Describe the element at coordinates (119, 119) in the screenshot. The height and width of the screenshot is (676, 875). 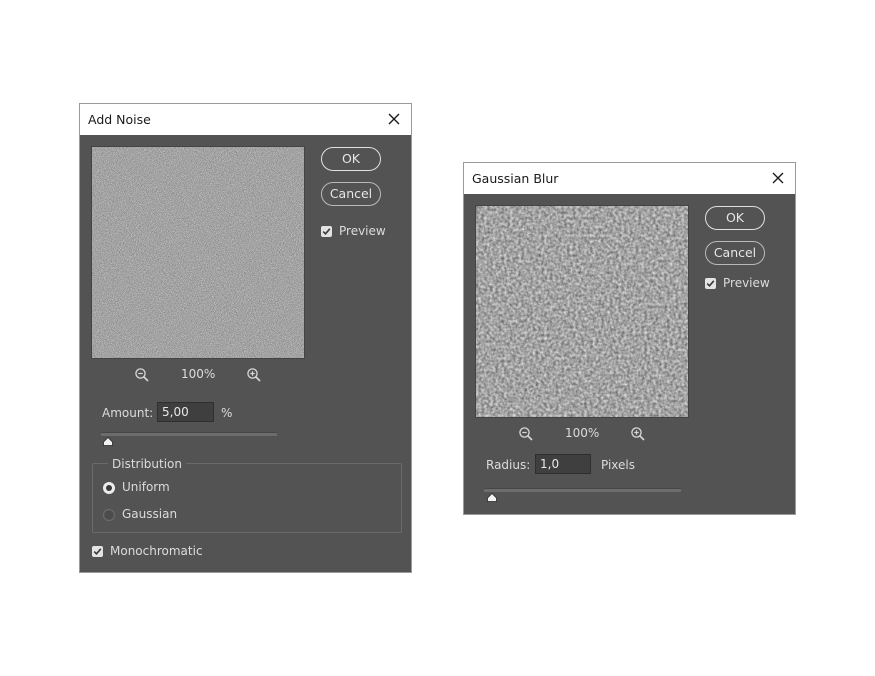
I see `dialog-title: Add Noise` at that location.